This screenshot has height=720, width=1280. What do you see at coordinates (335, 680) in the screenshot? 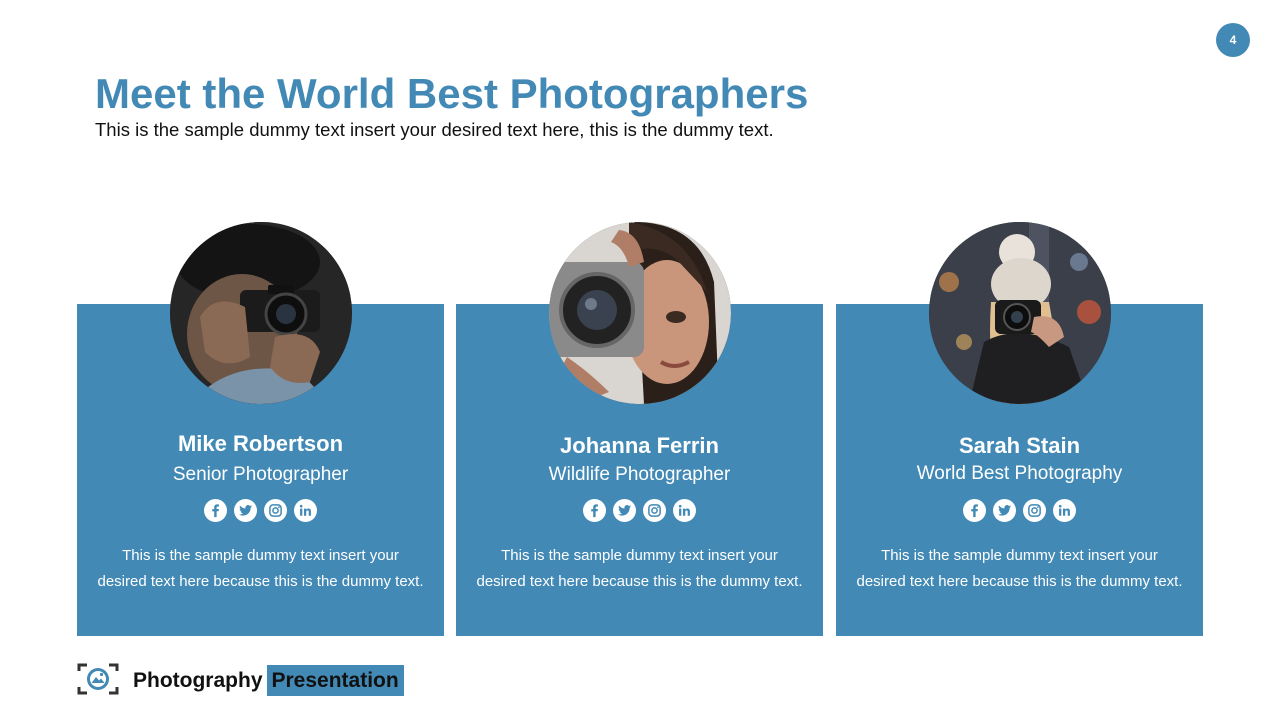
I see `footer-highlight-text: Presentation` at bounding box center [335, 680].